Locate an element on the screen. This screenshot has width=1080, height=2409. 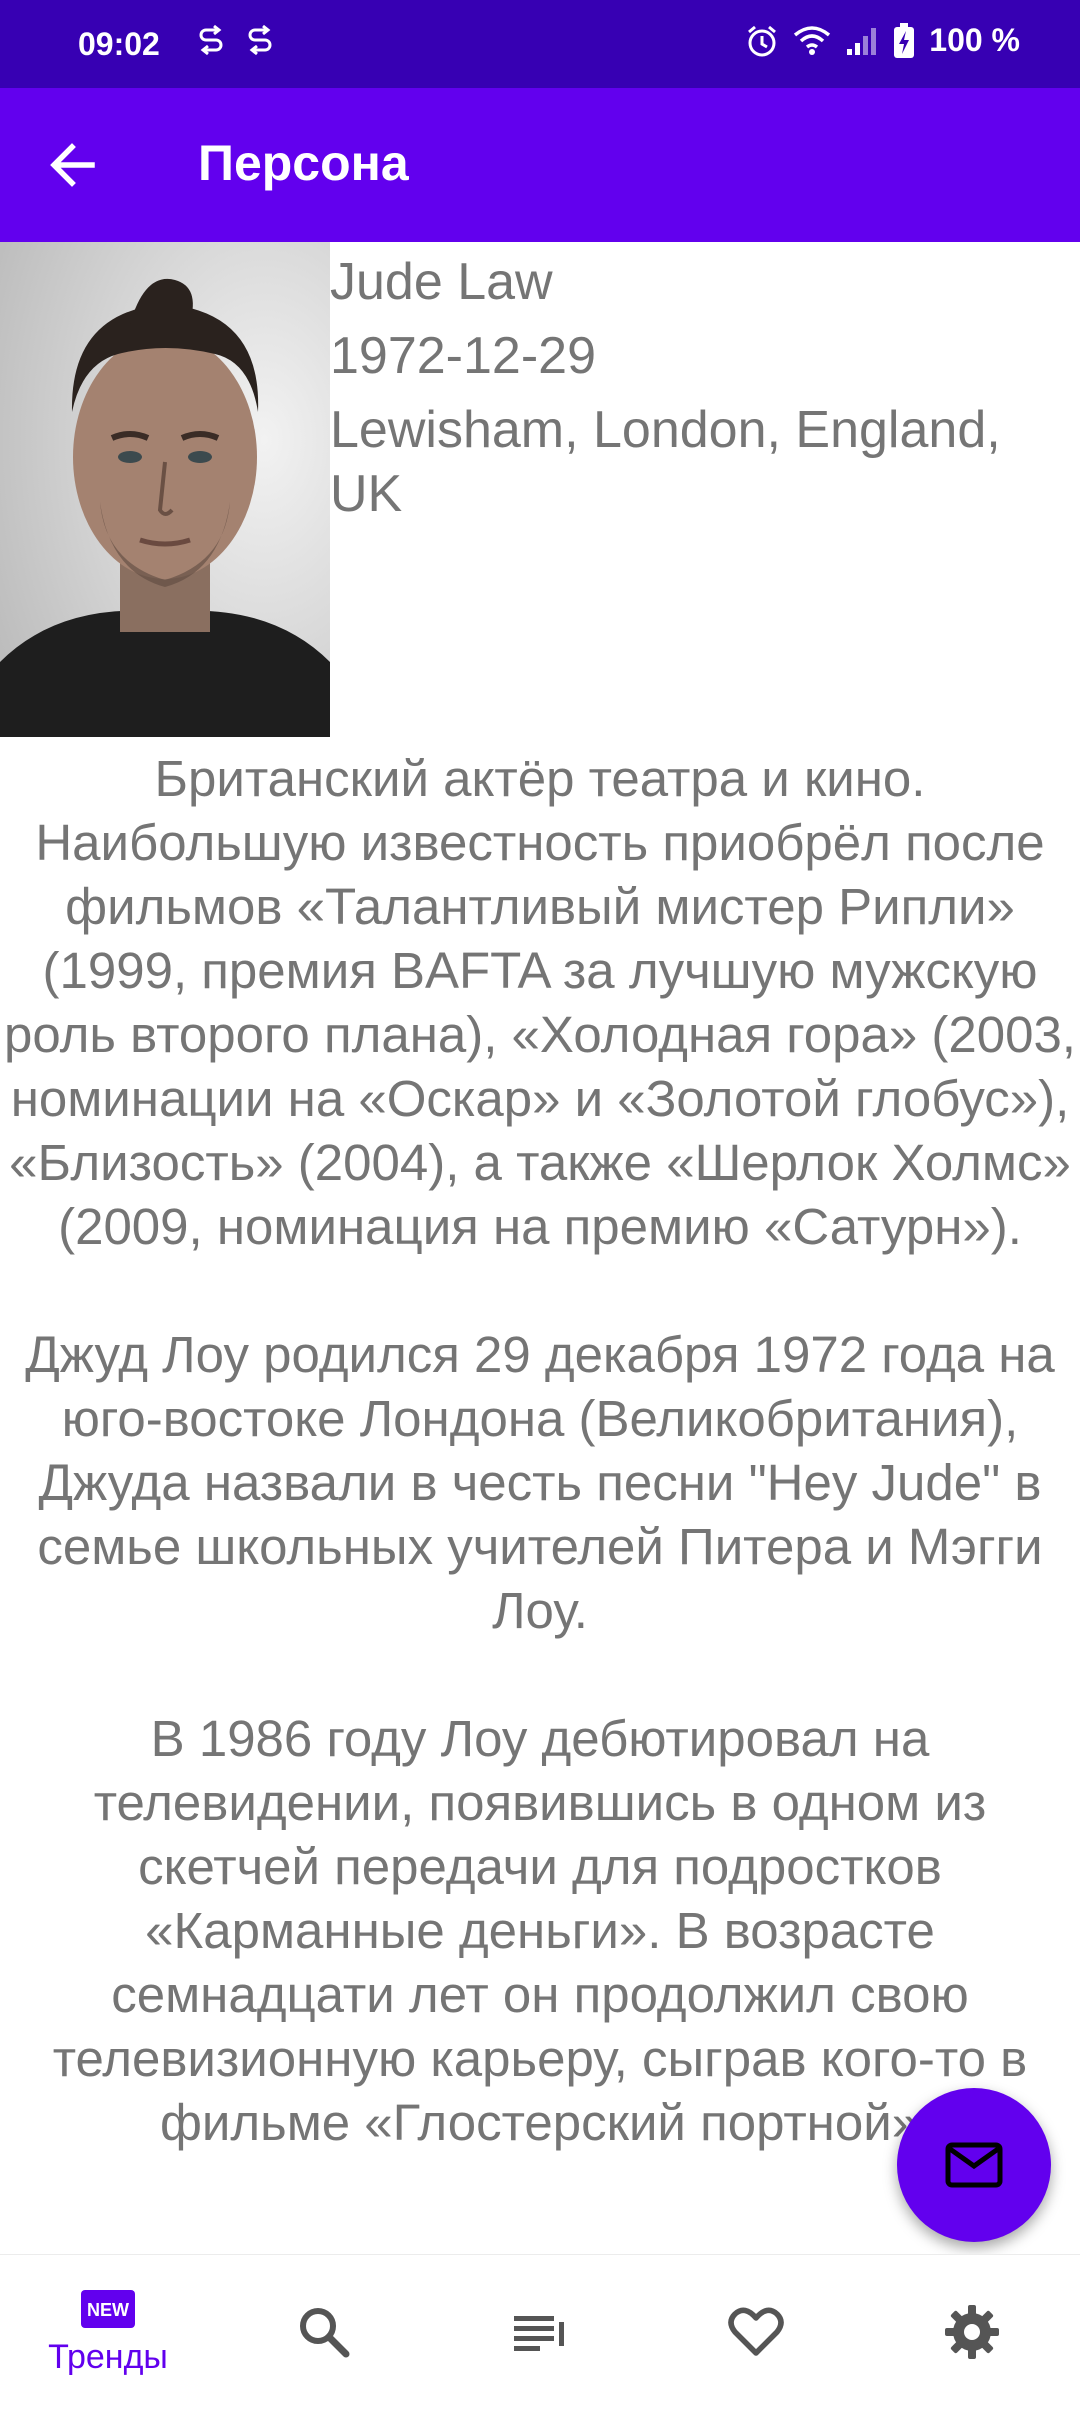
page-title: Персона is located at coordinates (303, 163).